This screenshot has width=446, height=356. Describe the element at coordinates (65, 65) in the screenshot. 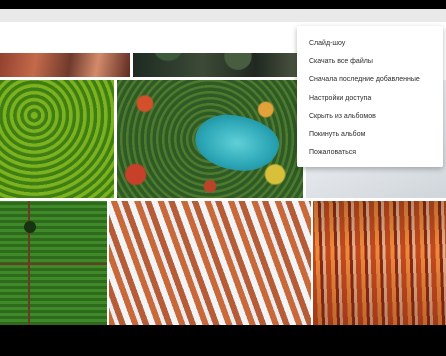

I see `photo-tile-canyon` at that location.